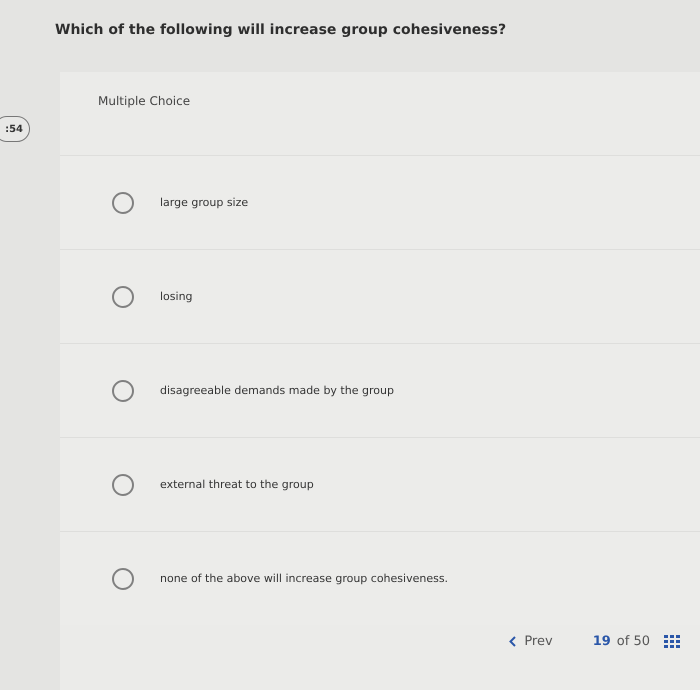 The width and height of the screenshot is (700, 690). What do you see at coordinates (281, 30) in the screenshot?
I see `question-text: Which of the following will increase group cohesiveness?` at bounding box center [281, 30].